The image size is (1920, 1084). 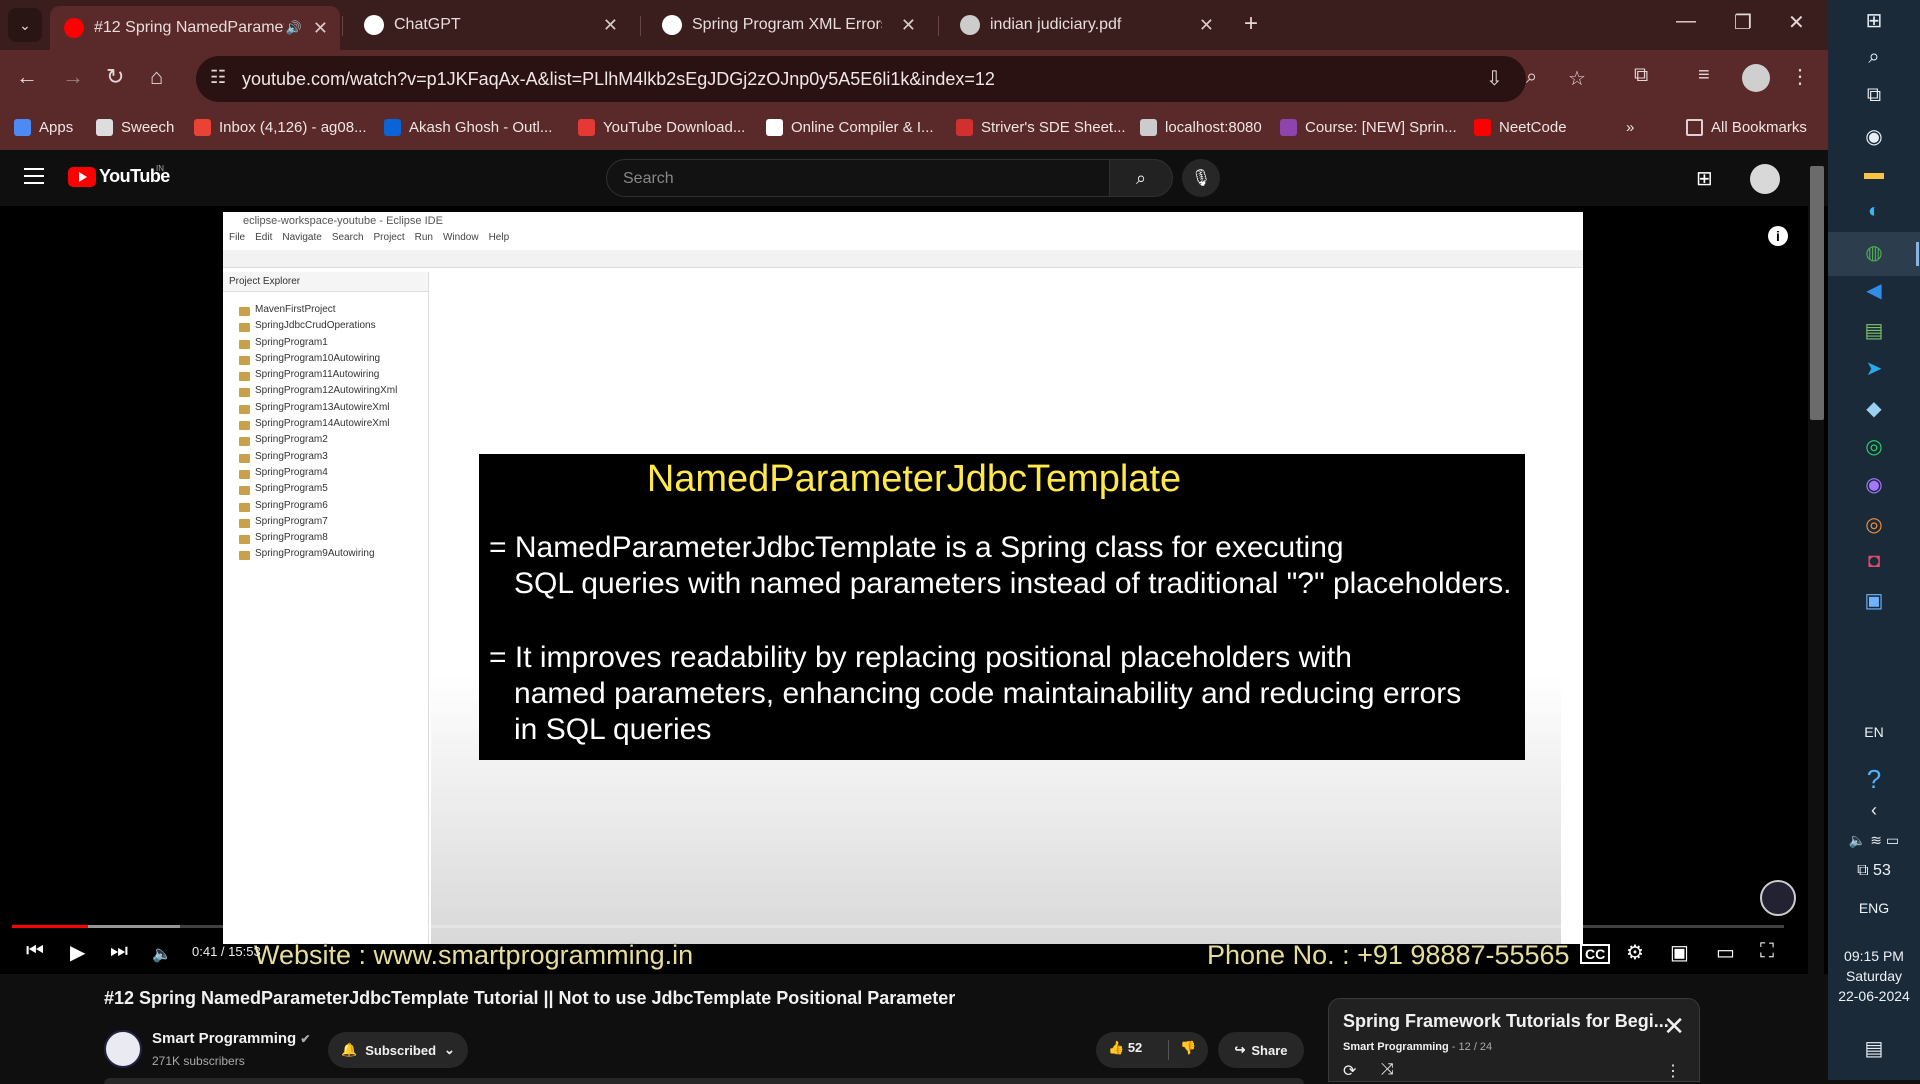 I want to click on channel-avatar, so click(x=123, y=1049).